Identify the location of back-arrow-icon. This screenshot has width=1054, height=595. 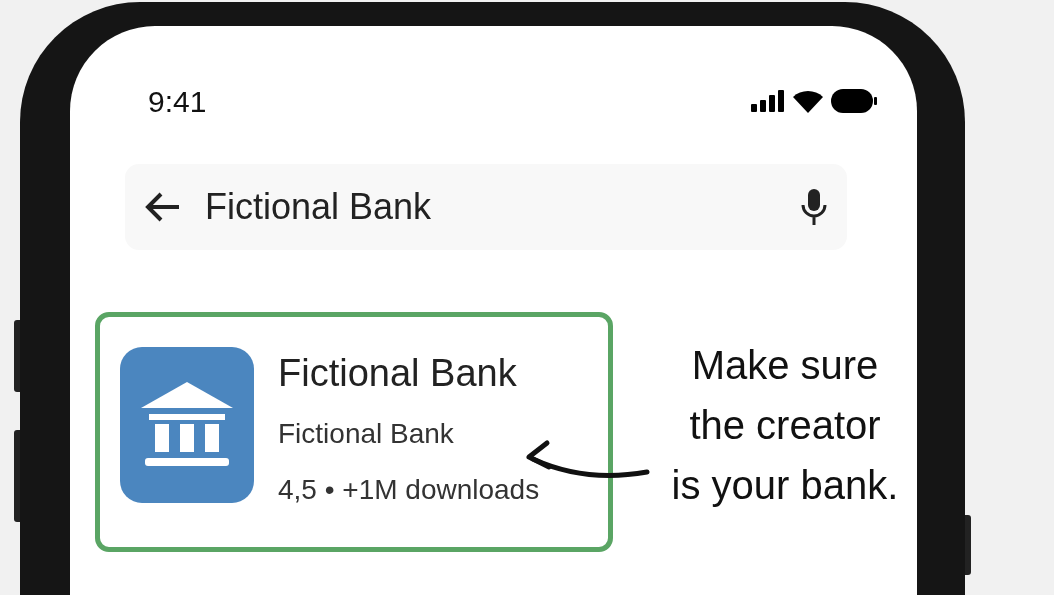
(163, 207).